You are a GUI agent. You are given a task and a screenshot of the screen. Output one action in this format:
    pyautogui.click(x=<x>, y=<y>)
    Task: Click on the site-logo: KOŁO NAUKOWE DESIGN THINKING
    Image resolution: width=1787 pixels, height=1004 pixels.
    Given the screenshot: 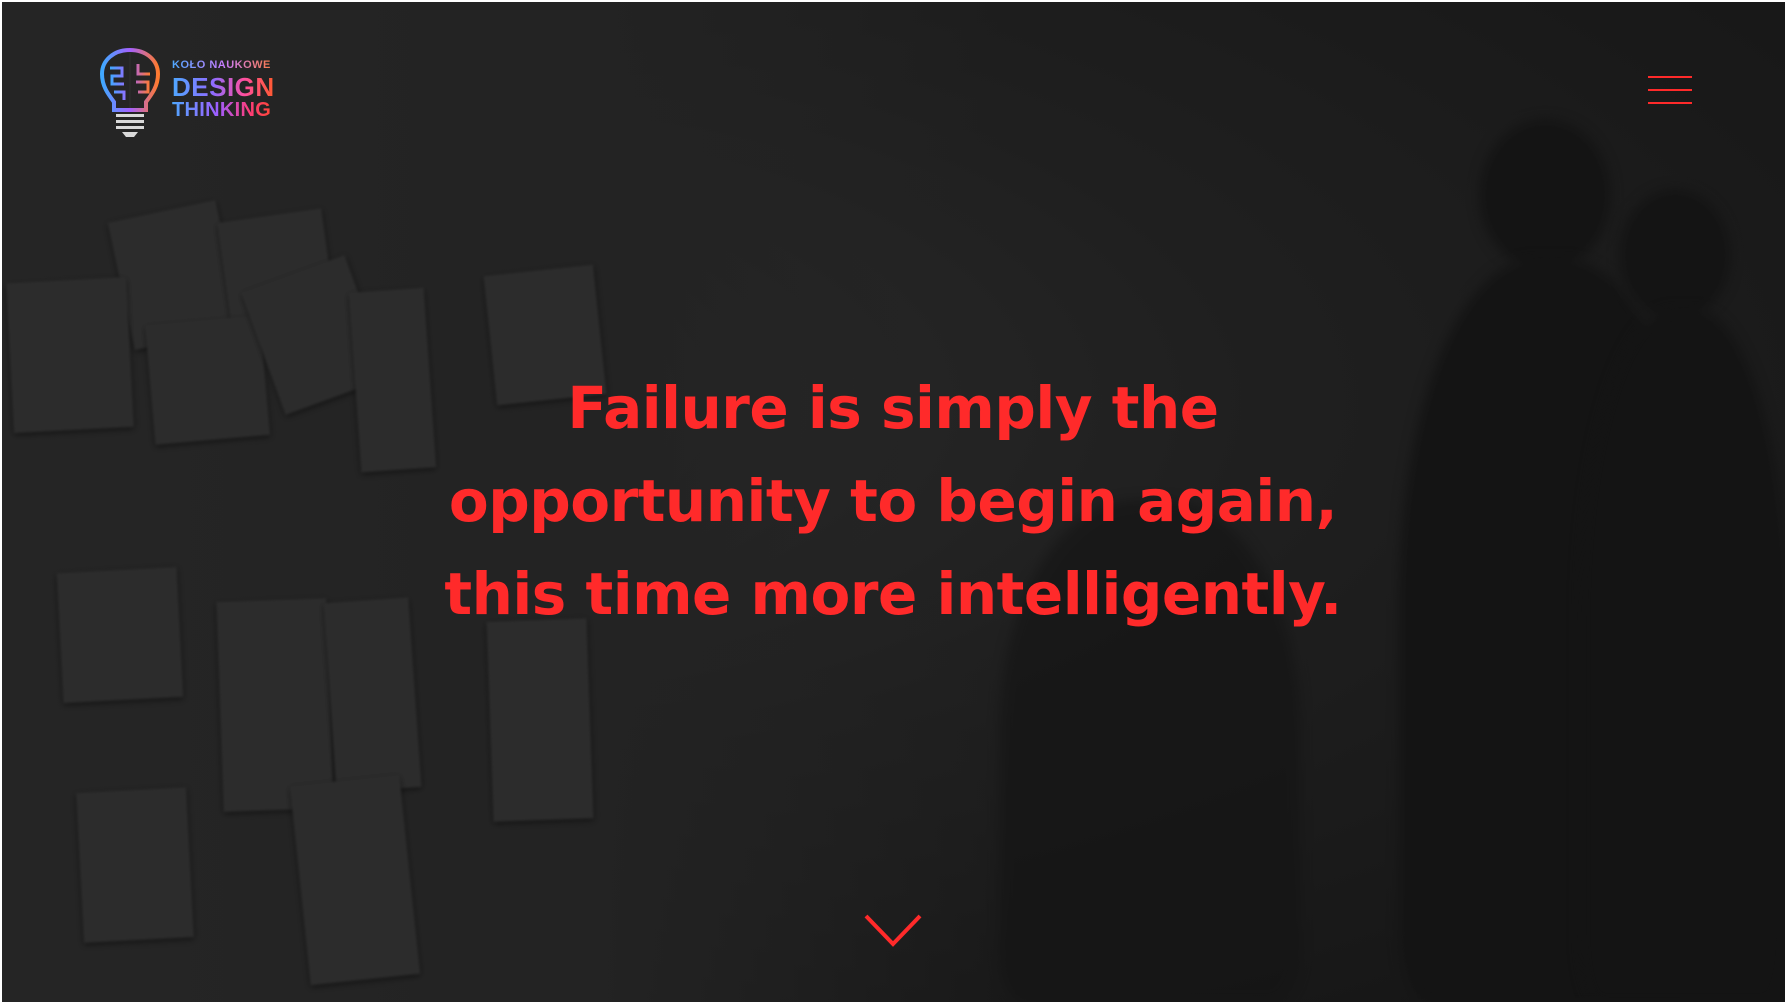 What is the action you would take?
    pyautogui.click(x=184, y=92)
    